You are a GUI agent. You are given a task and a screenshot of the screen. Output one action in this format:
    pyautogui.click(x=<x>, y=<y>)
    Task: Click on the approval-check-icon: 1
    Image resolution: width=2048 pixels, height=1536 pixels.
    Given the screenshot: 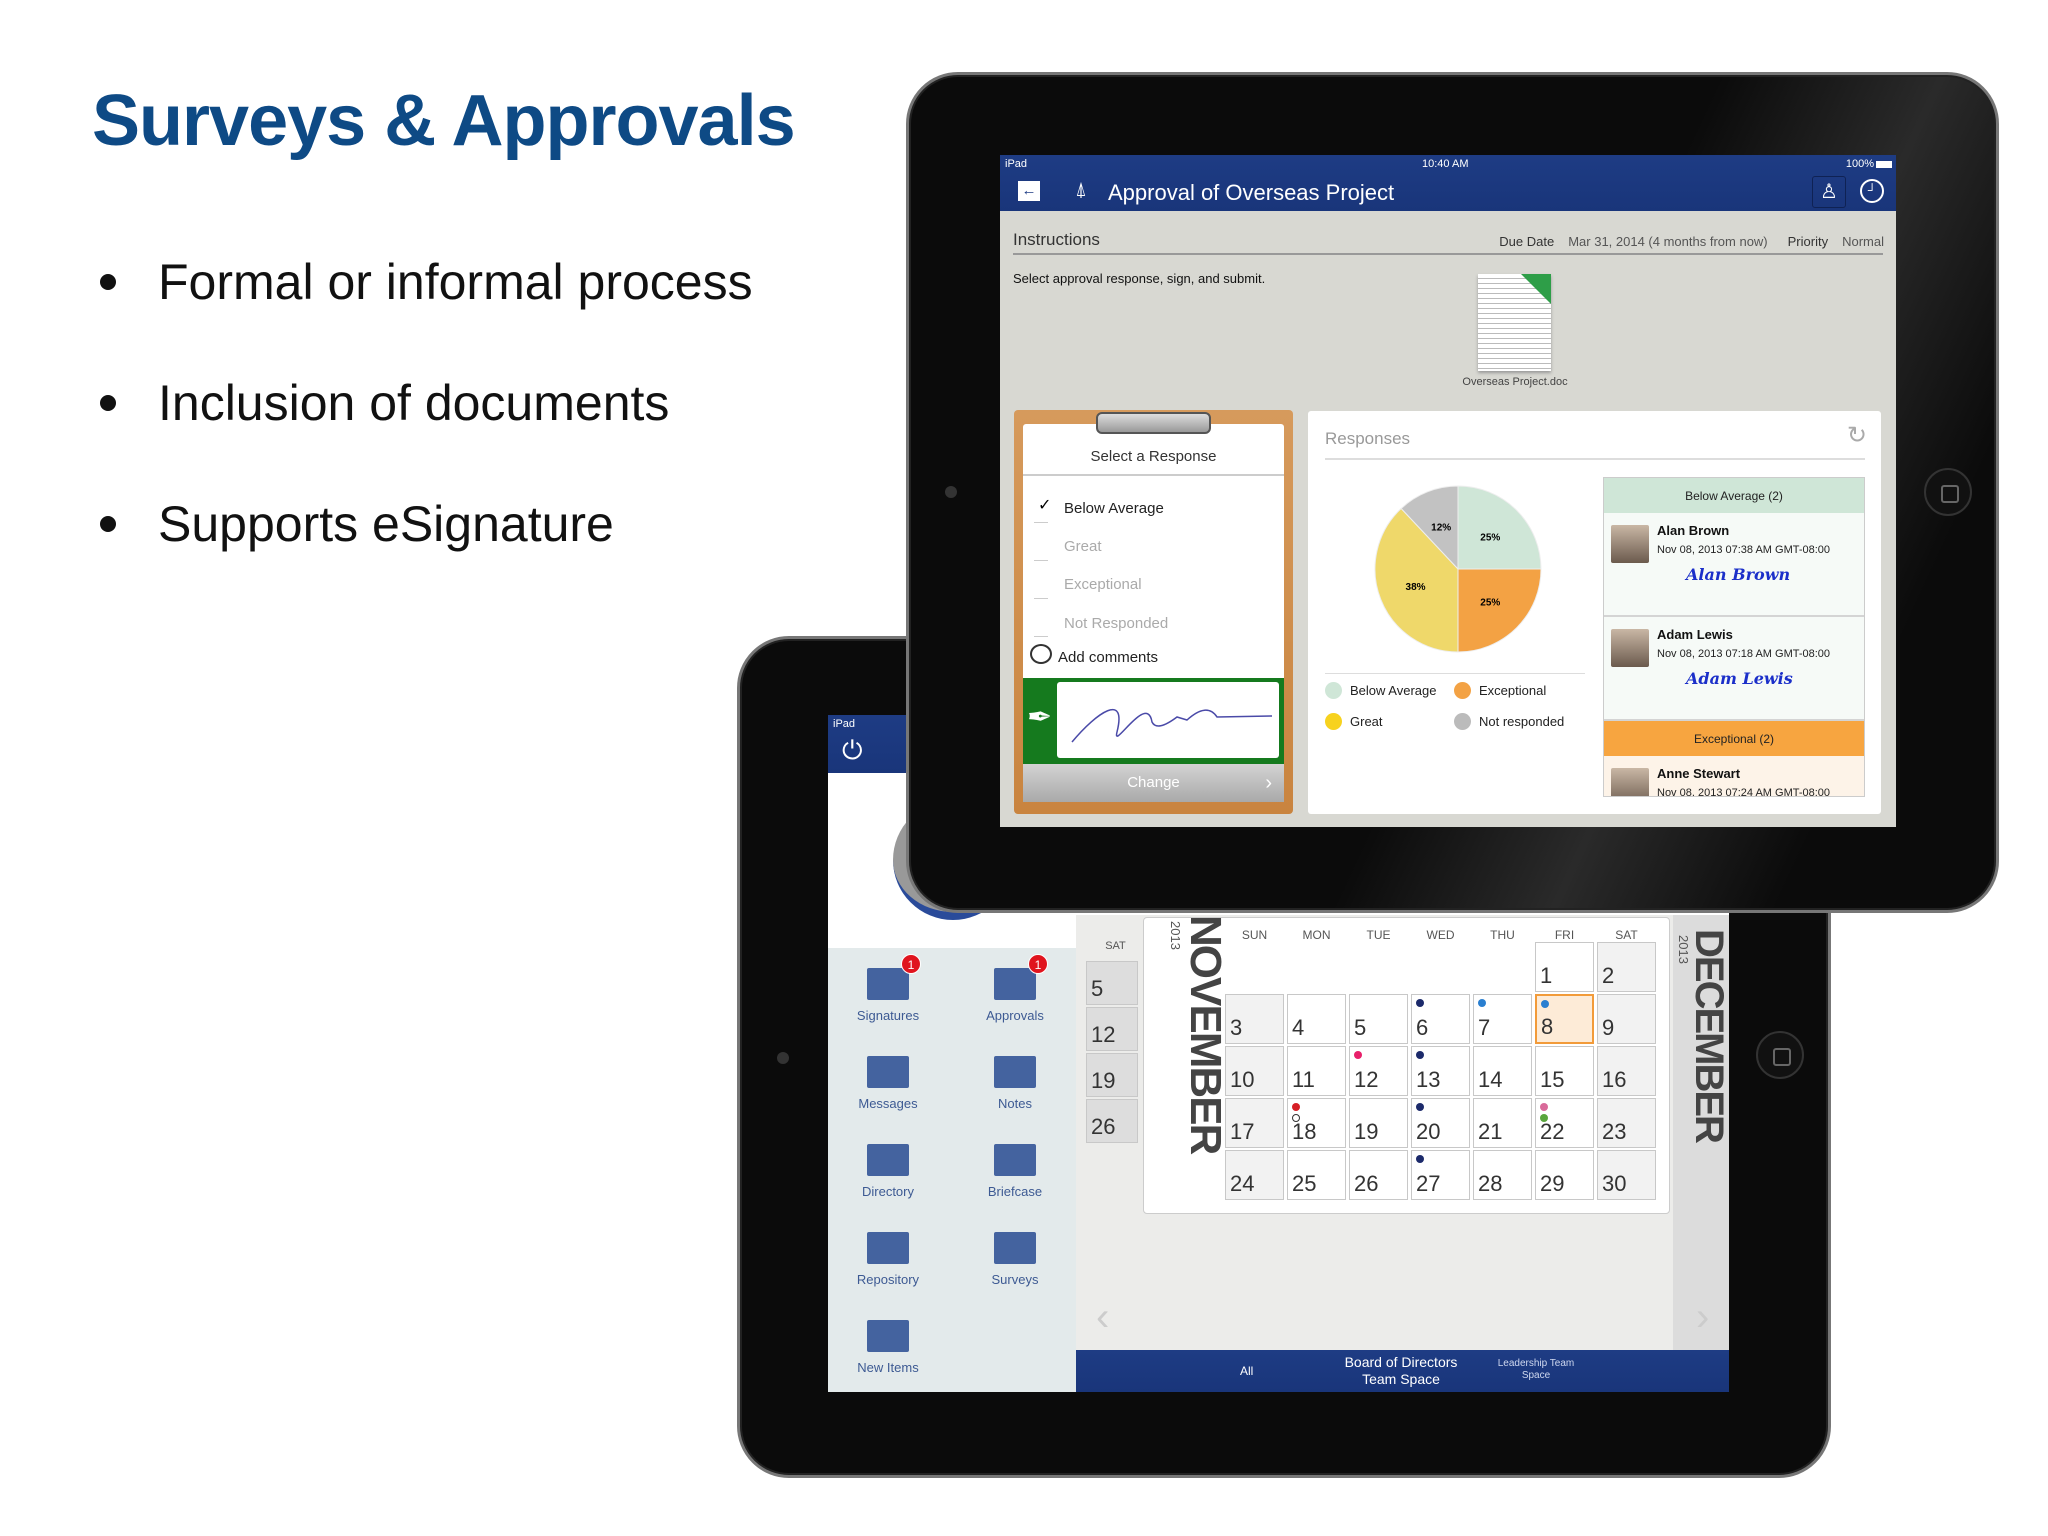 What is the action you would take?
    pyautogui.click(x=1021, y=977)
    